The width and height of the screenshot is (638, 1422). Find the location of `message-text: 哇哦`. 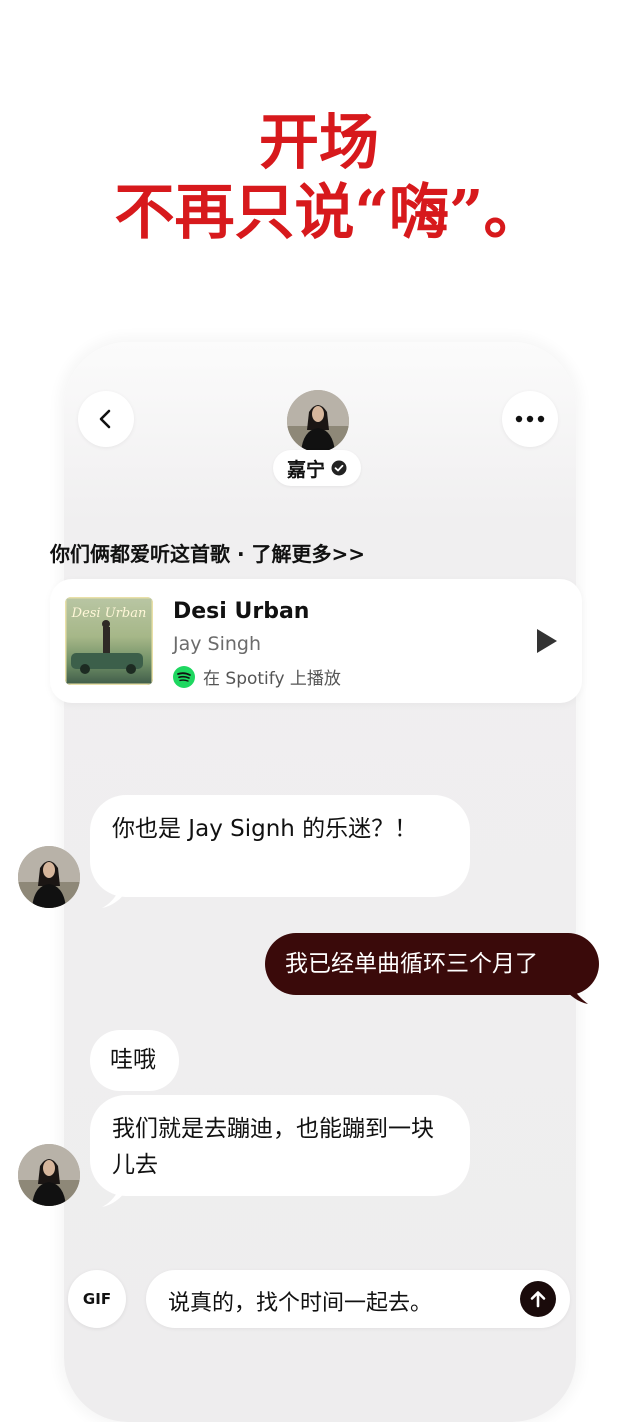

message-text: 哇哦 is located at coordinates (133, 1060).